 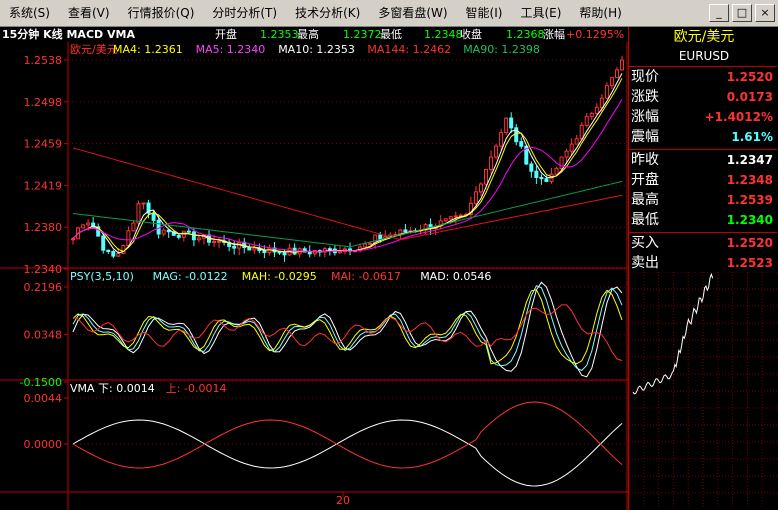 What do you see at coordinates (525, 34) in the screenshot?
I see `close-value: 1.2368` at bounding box center [525, 34].